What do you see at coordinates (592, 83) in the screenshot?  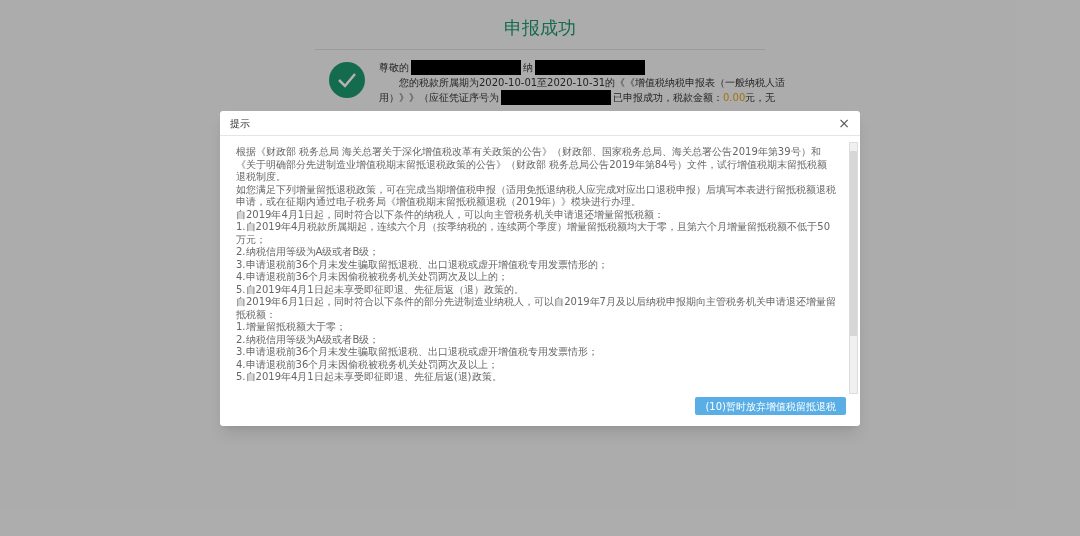 I see `notice-text: 您的税款所属期为2020-10-01至2020-10-31的《《增值税纳税申报表（一般纳税人适` at bounding box center [592, 83].